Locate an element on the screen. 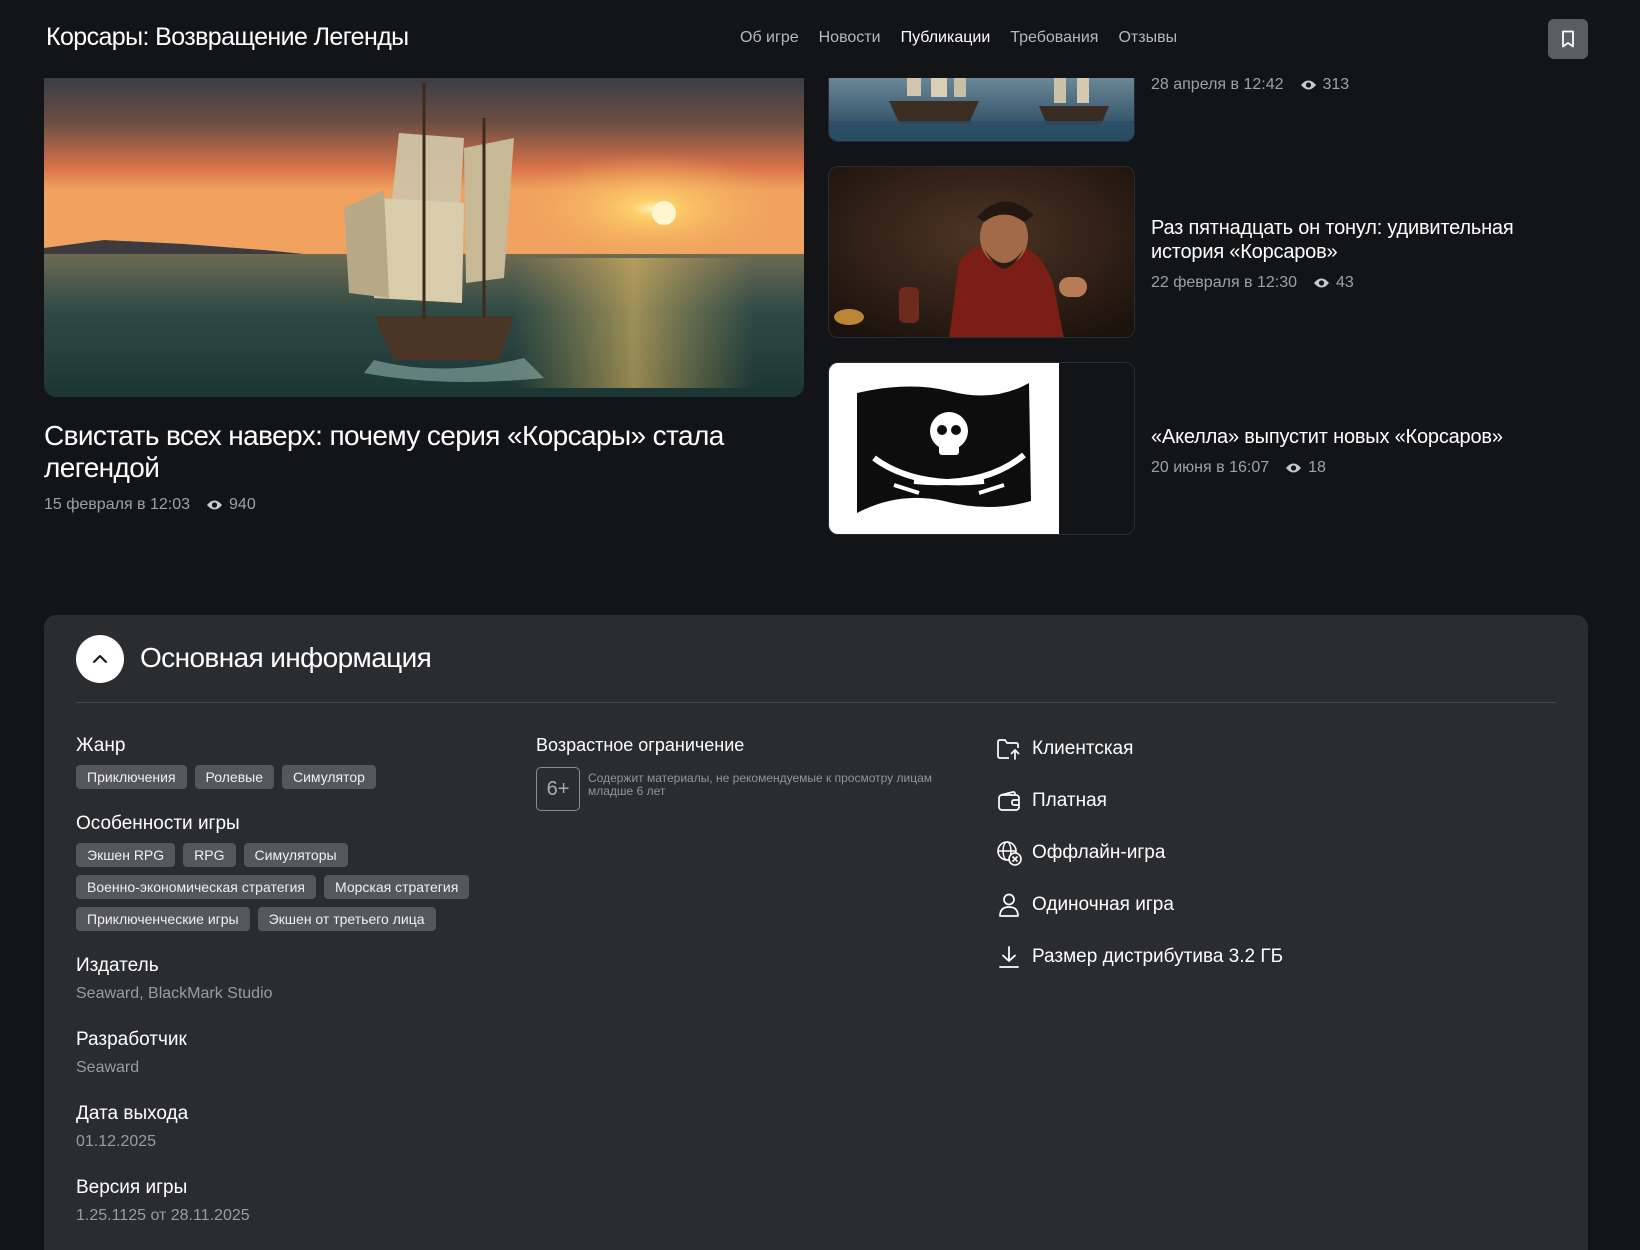 The width and height of the screenshot is (1640, 1250). article-title-3: «Акелла» выпустит новых «Корсаров» is located at coordinates (1371, 437).